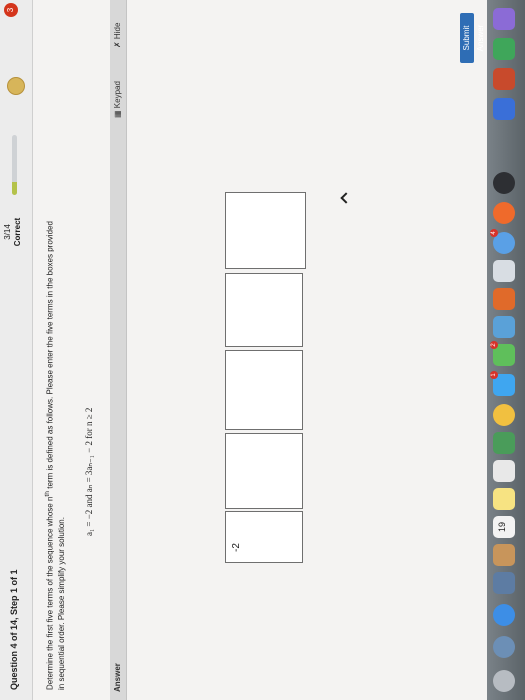  What do you see at coordinates (504, 647) in the screenshot?
I see `launchpad-icon` at bounding box center [504, 647].